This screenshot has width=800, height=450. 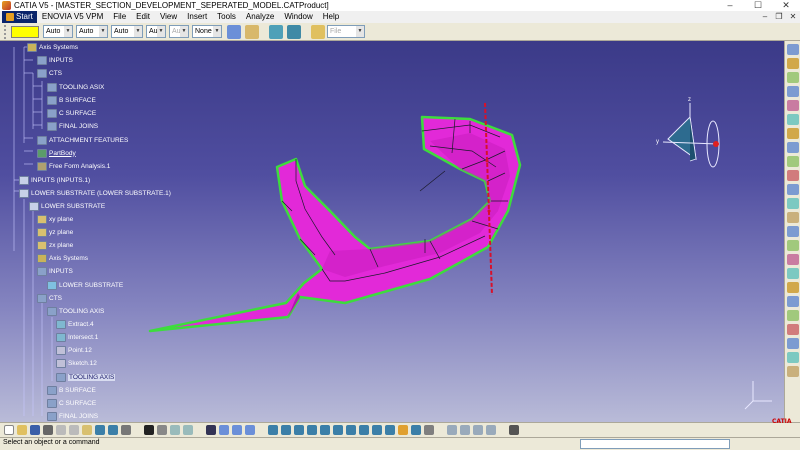 What do you see at coordinates (58, 31) in the screenshot?
I see `transparency-combo: Auto ▼` at bounding box center [58, 31].